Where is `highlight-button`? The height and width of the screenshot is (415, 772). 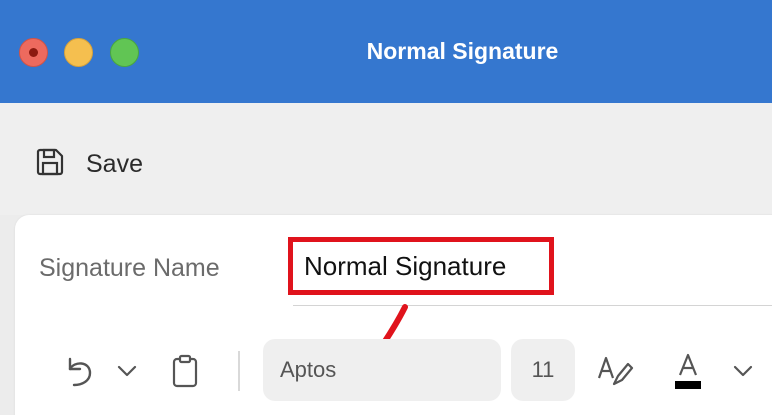
highlight-button is located at coordinates (615, 371).